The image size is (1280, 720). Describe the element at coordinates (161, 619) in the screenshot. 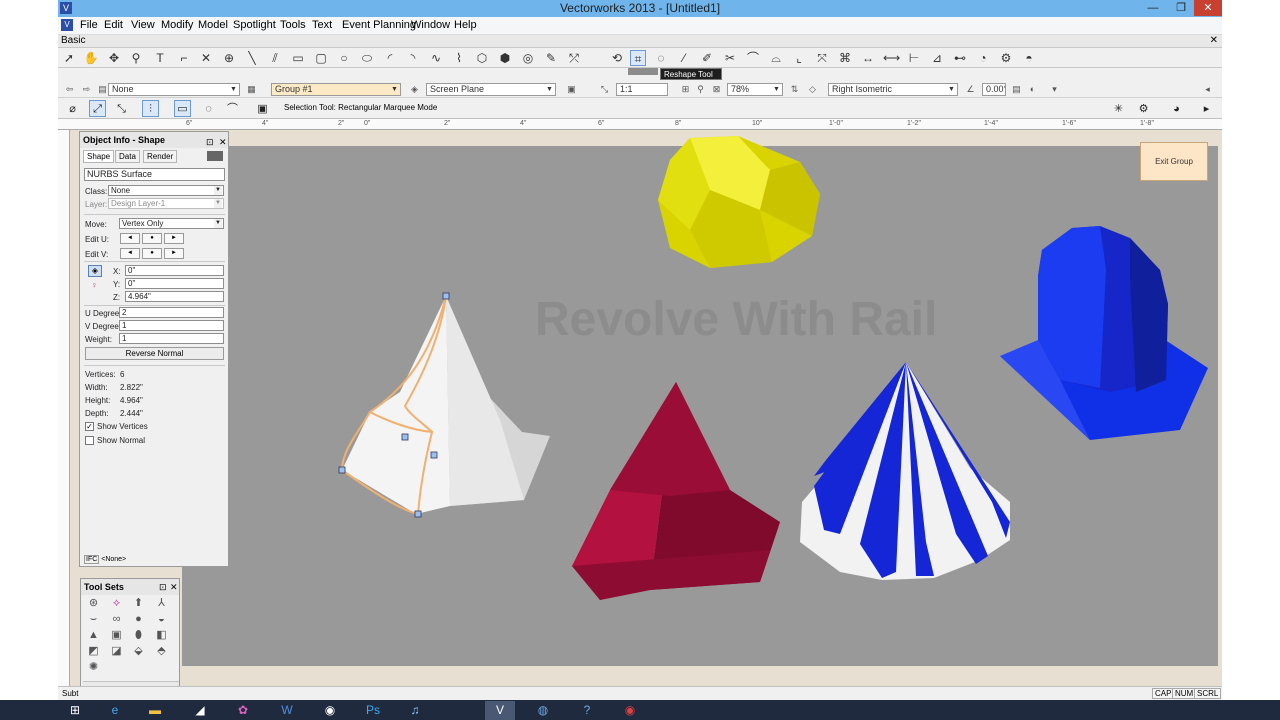

I see `hemisphere-tool-icon: ◒` at that location.